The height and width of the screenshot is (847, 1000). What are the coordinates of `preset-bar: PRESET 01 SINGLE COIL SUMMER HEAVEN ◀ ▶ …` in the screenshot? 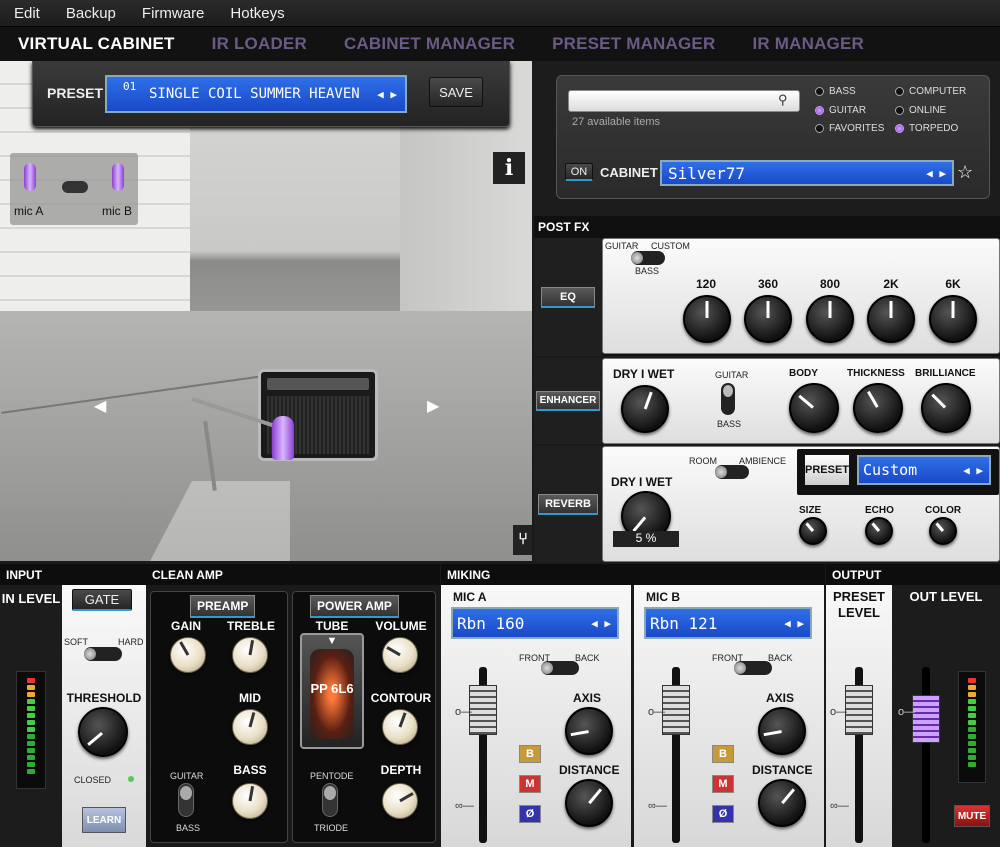 It's located at (271, 94).